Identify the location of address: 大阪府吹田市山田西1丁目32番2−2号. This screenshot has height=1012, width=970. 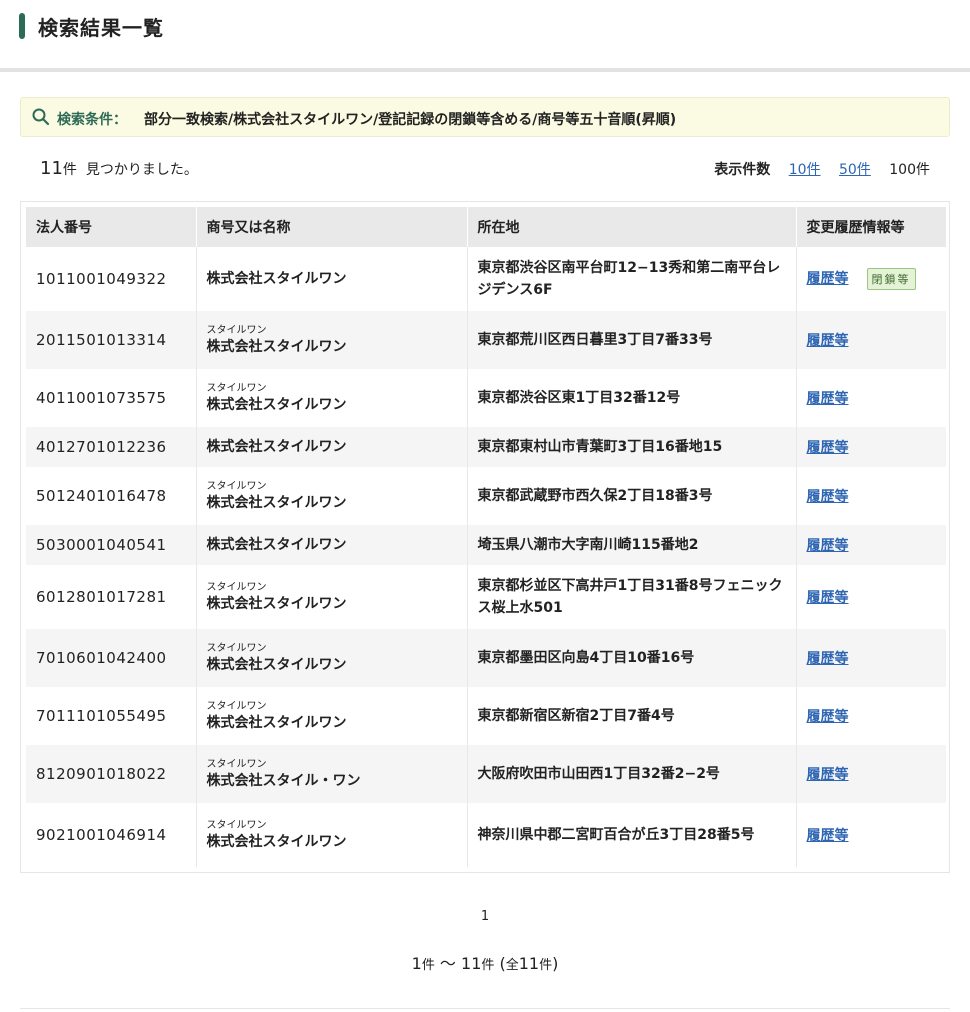
(631, 774).